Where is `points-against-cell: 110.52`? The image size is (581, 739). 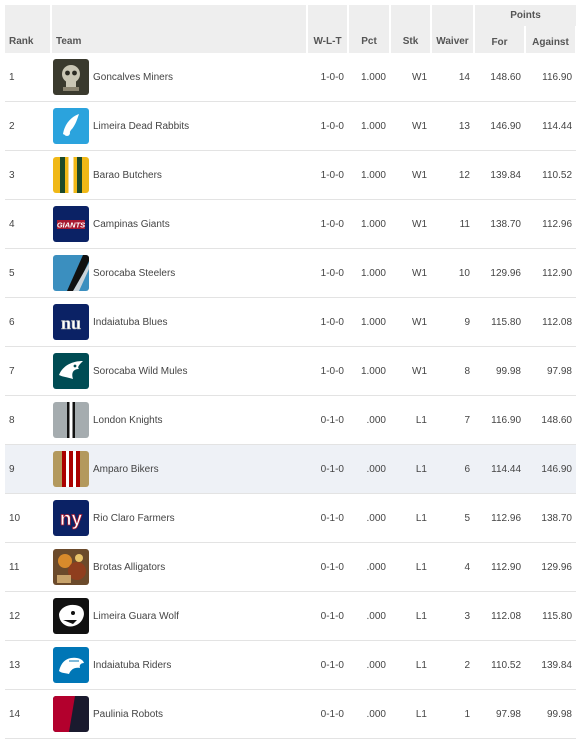
points-against-cell: 110.52 is located at coordinates (550, 175).